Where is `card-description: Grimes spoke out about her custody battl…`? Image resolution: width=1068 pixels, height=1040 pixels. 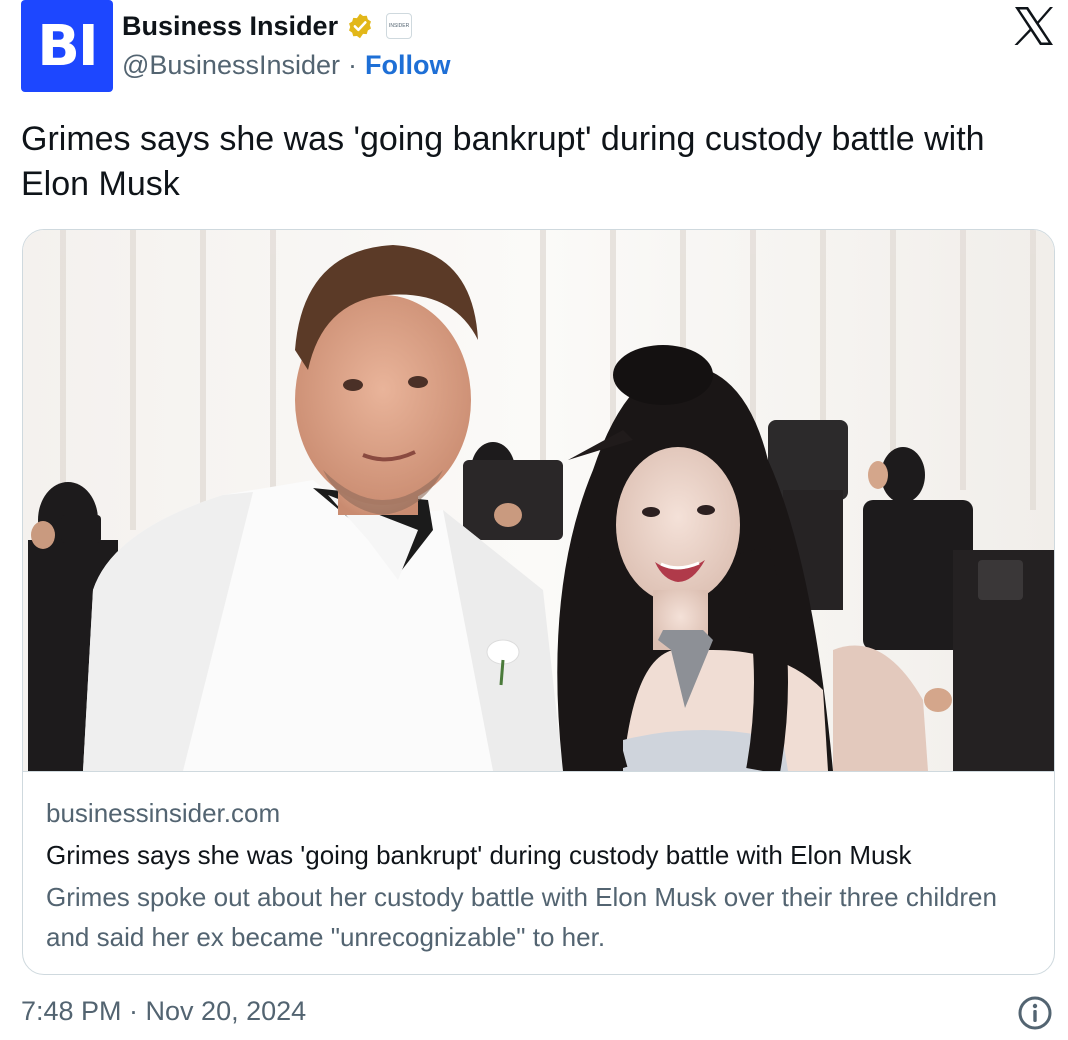
card-description: Grimes spoke out about her custody battl… is located at coordinates (521, 917).